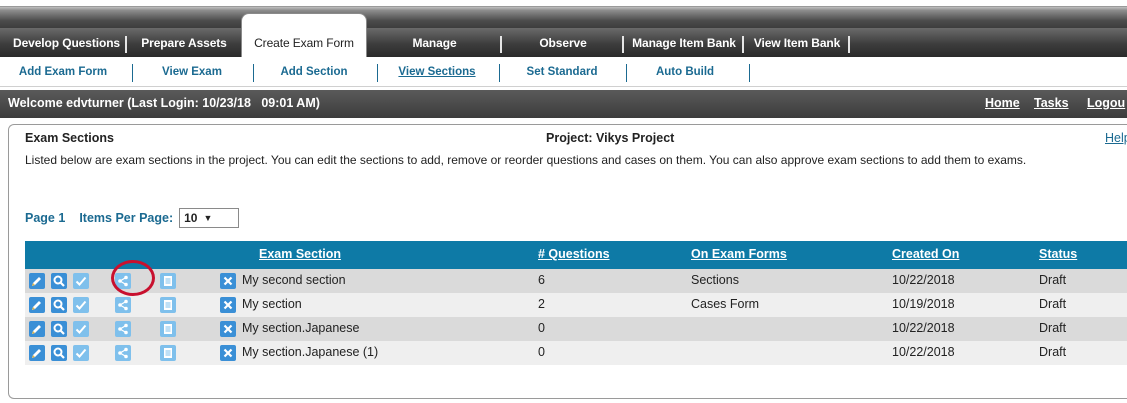 The height and width of the screenshot is (403, 1127). Describe the element at coordinates (739, 254) in the screenshot. I see `column-on-exam-forms: On Exam Forms` at that location.